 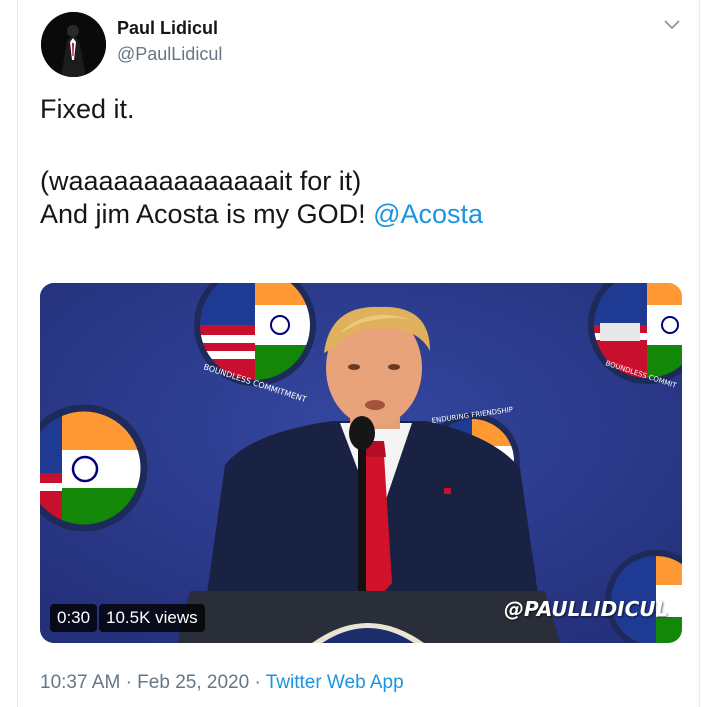 I want to click on tweet-text-line: (waaaaaaaaaaaaaait for it), so click(x=201, y=181).